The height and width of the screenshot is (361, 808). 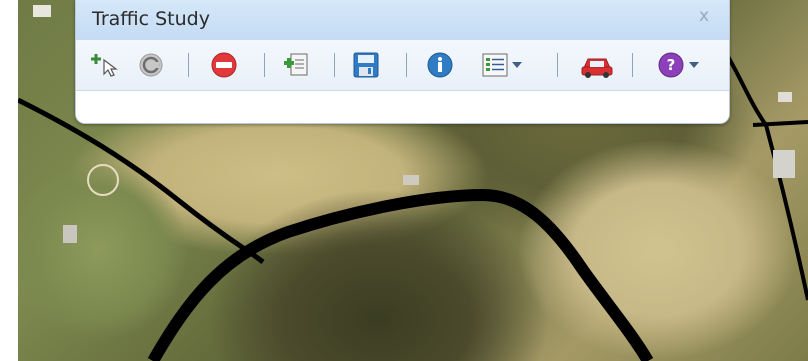 What do you see at coordinates (678, 65) in the screenshot?
I see `help-dropdown-icon: ?` at bounding box center [678, 65].